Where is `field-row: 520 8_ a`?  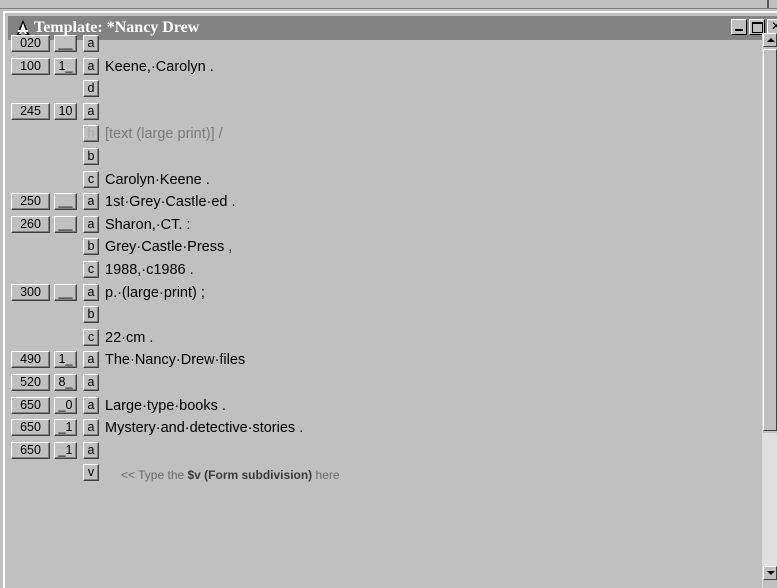 field-row: 520 8_ a is located at coordinates (379, 383).